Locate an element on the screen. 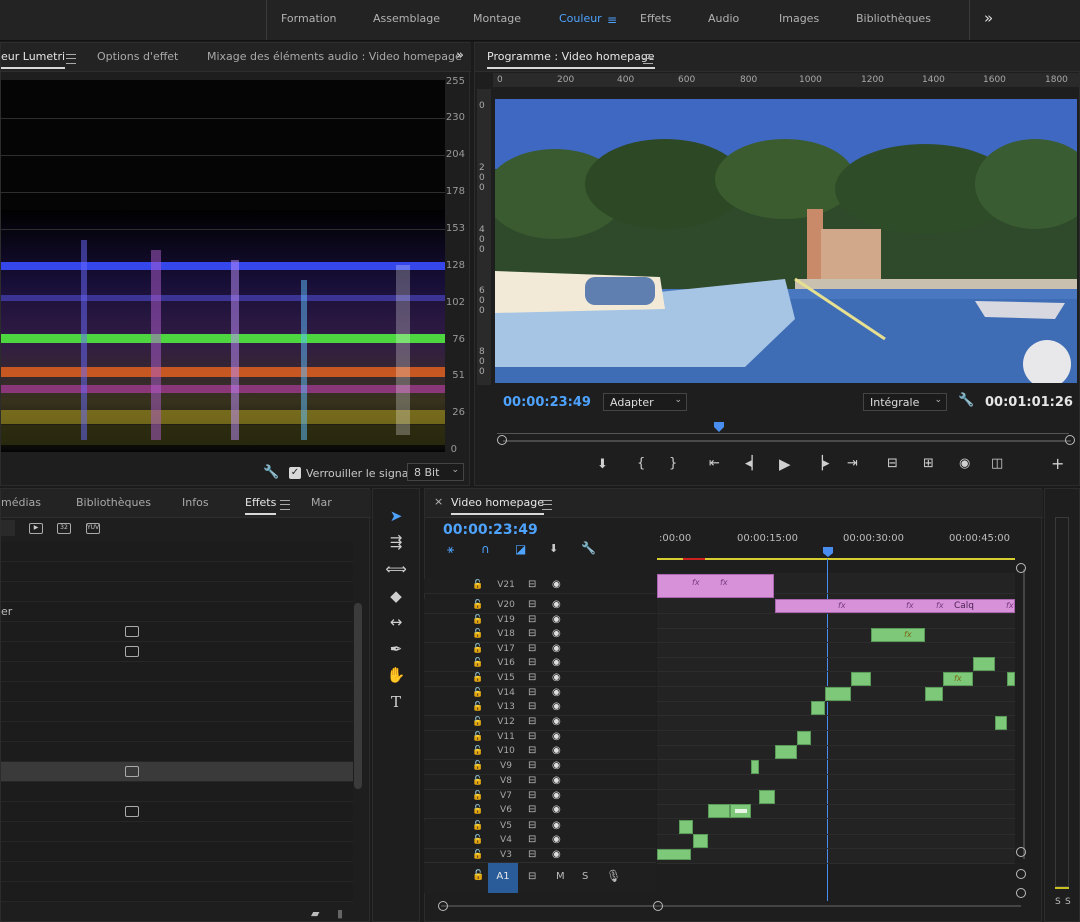  track-label: V12 is located at coordinates (506, 722).